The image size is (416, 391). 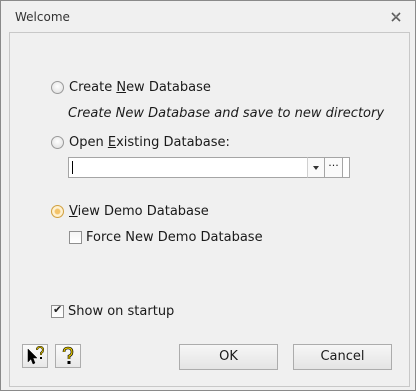 What do you see at coordinates (57, 142) in the screenshot?
I see `open-existing-database-radio` at bounding box center [57, 142].